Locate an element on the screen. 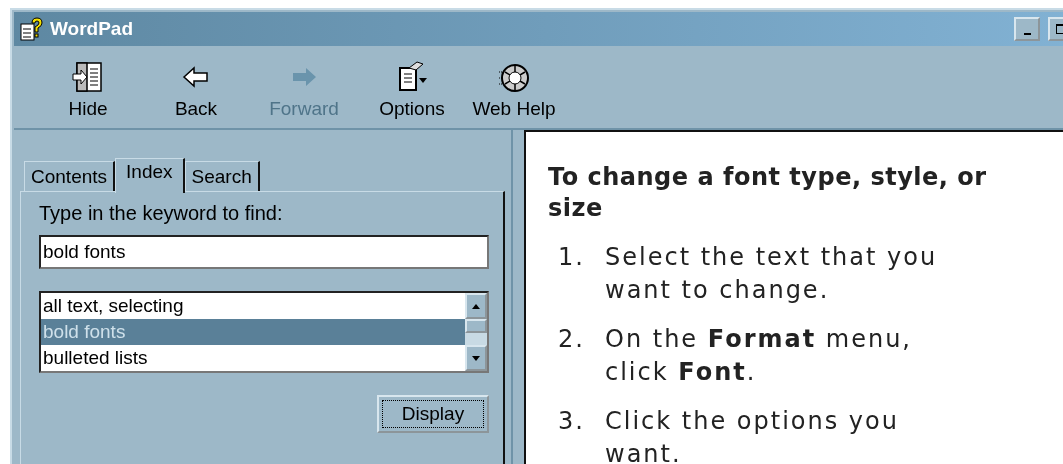 The image size is (1063, 464). hide-pane-icon is located at coordinates (88, 77).